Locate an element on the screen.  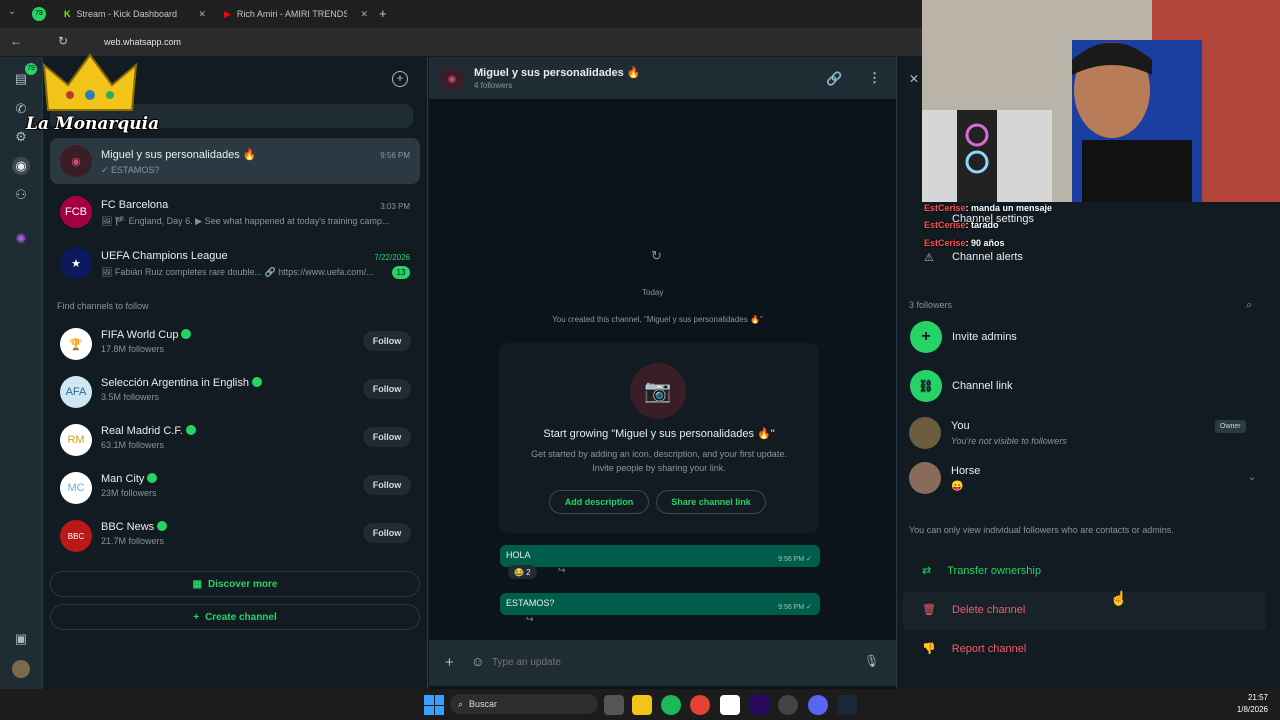
suggestion-followers: 3.5M followers is located at coordinates (130, 397).